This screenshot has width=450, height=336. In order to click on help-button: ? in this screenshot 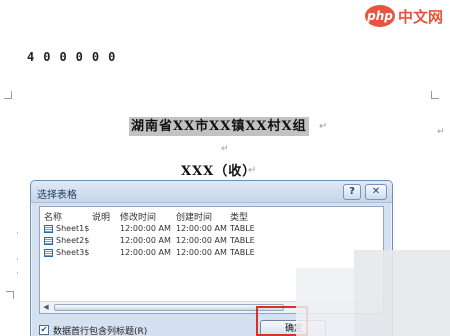, I will do `click(352, 192)`.